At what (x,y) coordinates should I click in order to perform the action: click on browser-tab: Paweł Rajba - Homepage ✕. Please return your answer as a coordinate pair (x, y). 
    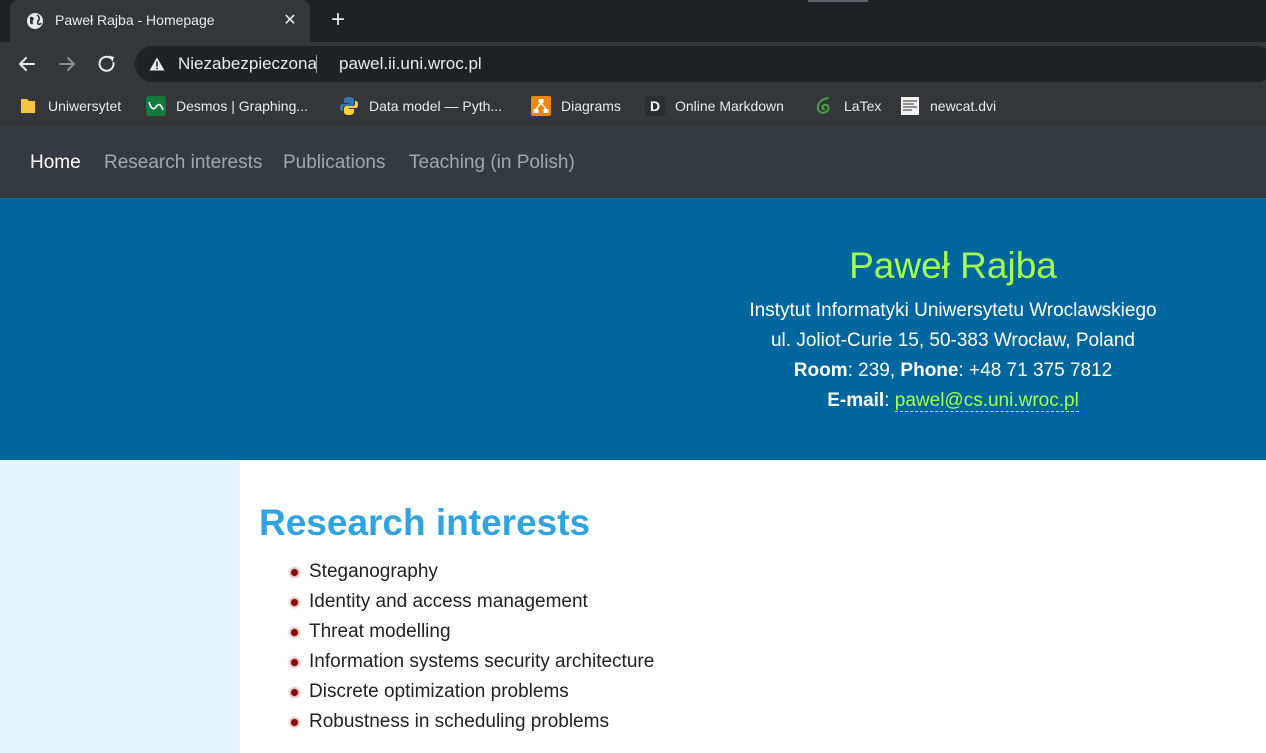
    Looking at the image, I should click on (160, 21).